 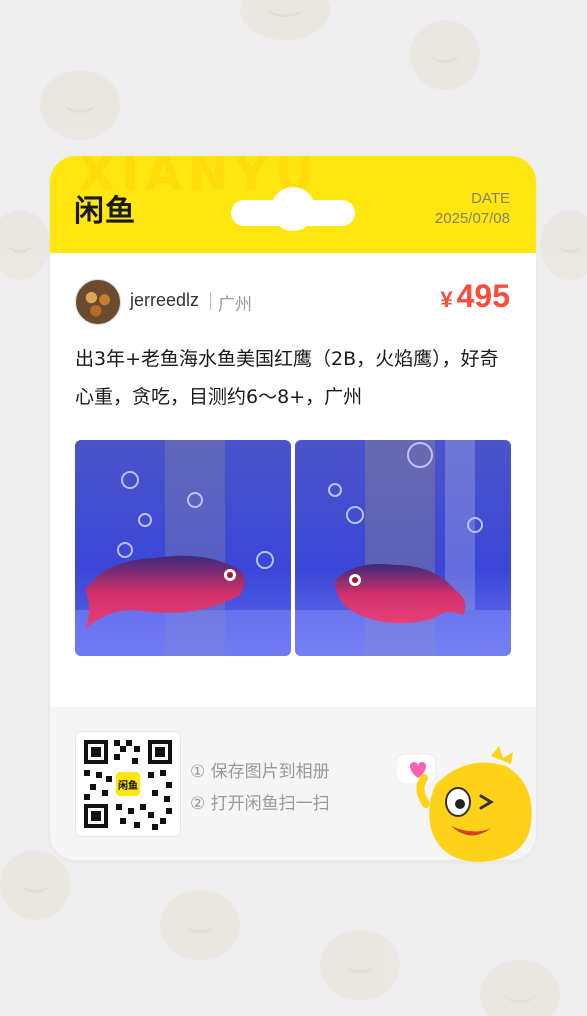 I want to click on avatar, so click(x=98, y=302).